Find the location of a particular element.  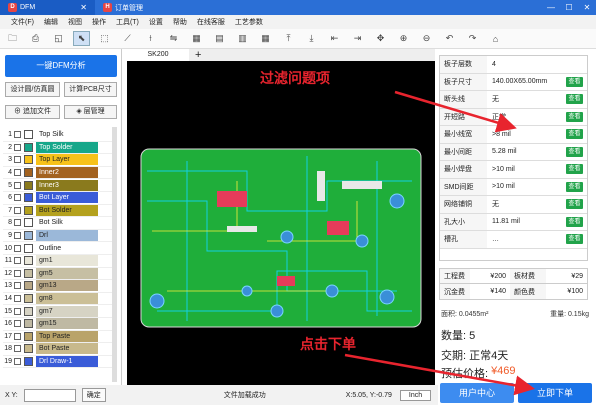

arrow-to-order-button is located at coordinates (439, 374).